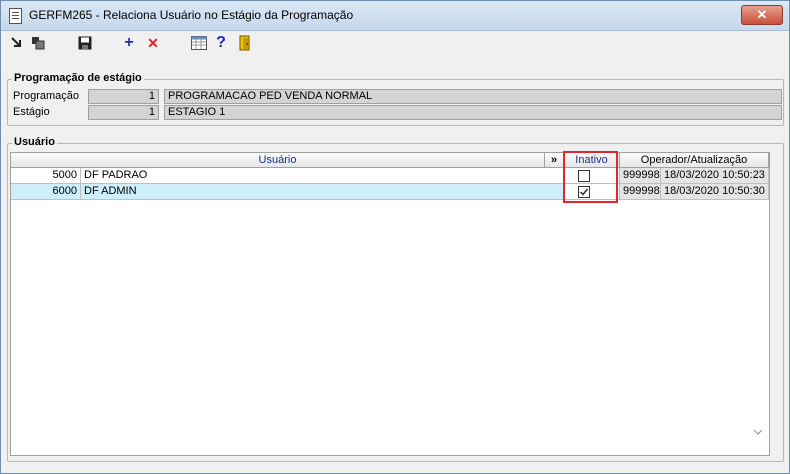 The width and height of the screenshot is (790, 474). What do you see at coordinates (17, 43) in the screenshot?
I see `import-icon` at bounding box center [17, 43].